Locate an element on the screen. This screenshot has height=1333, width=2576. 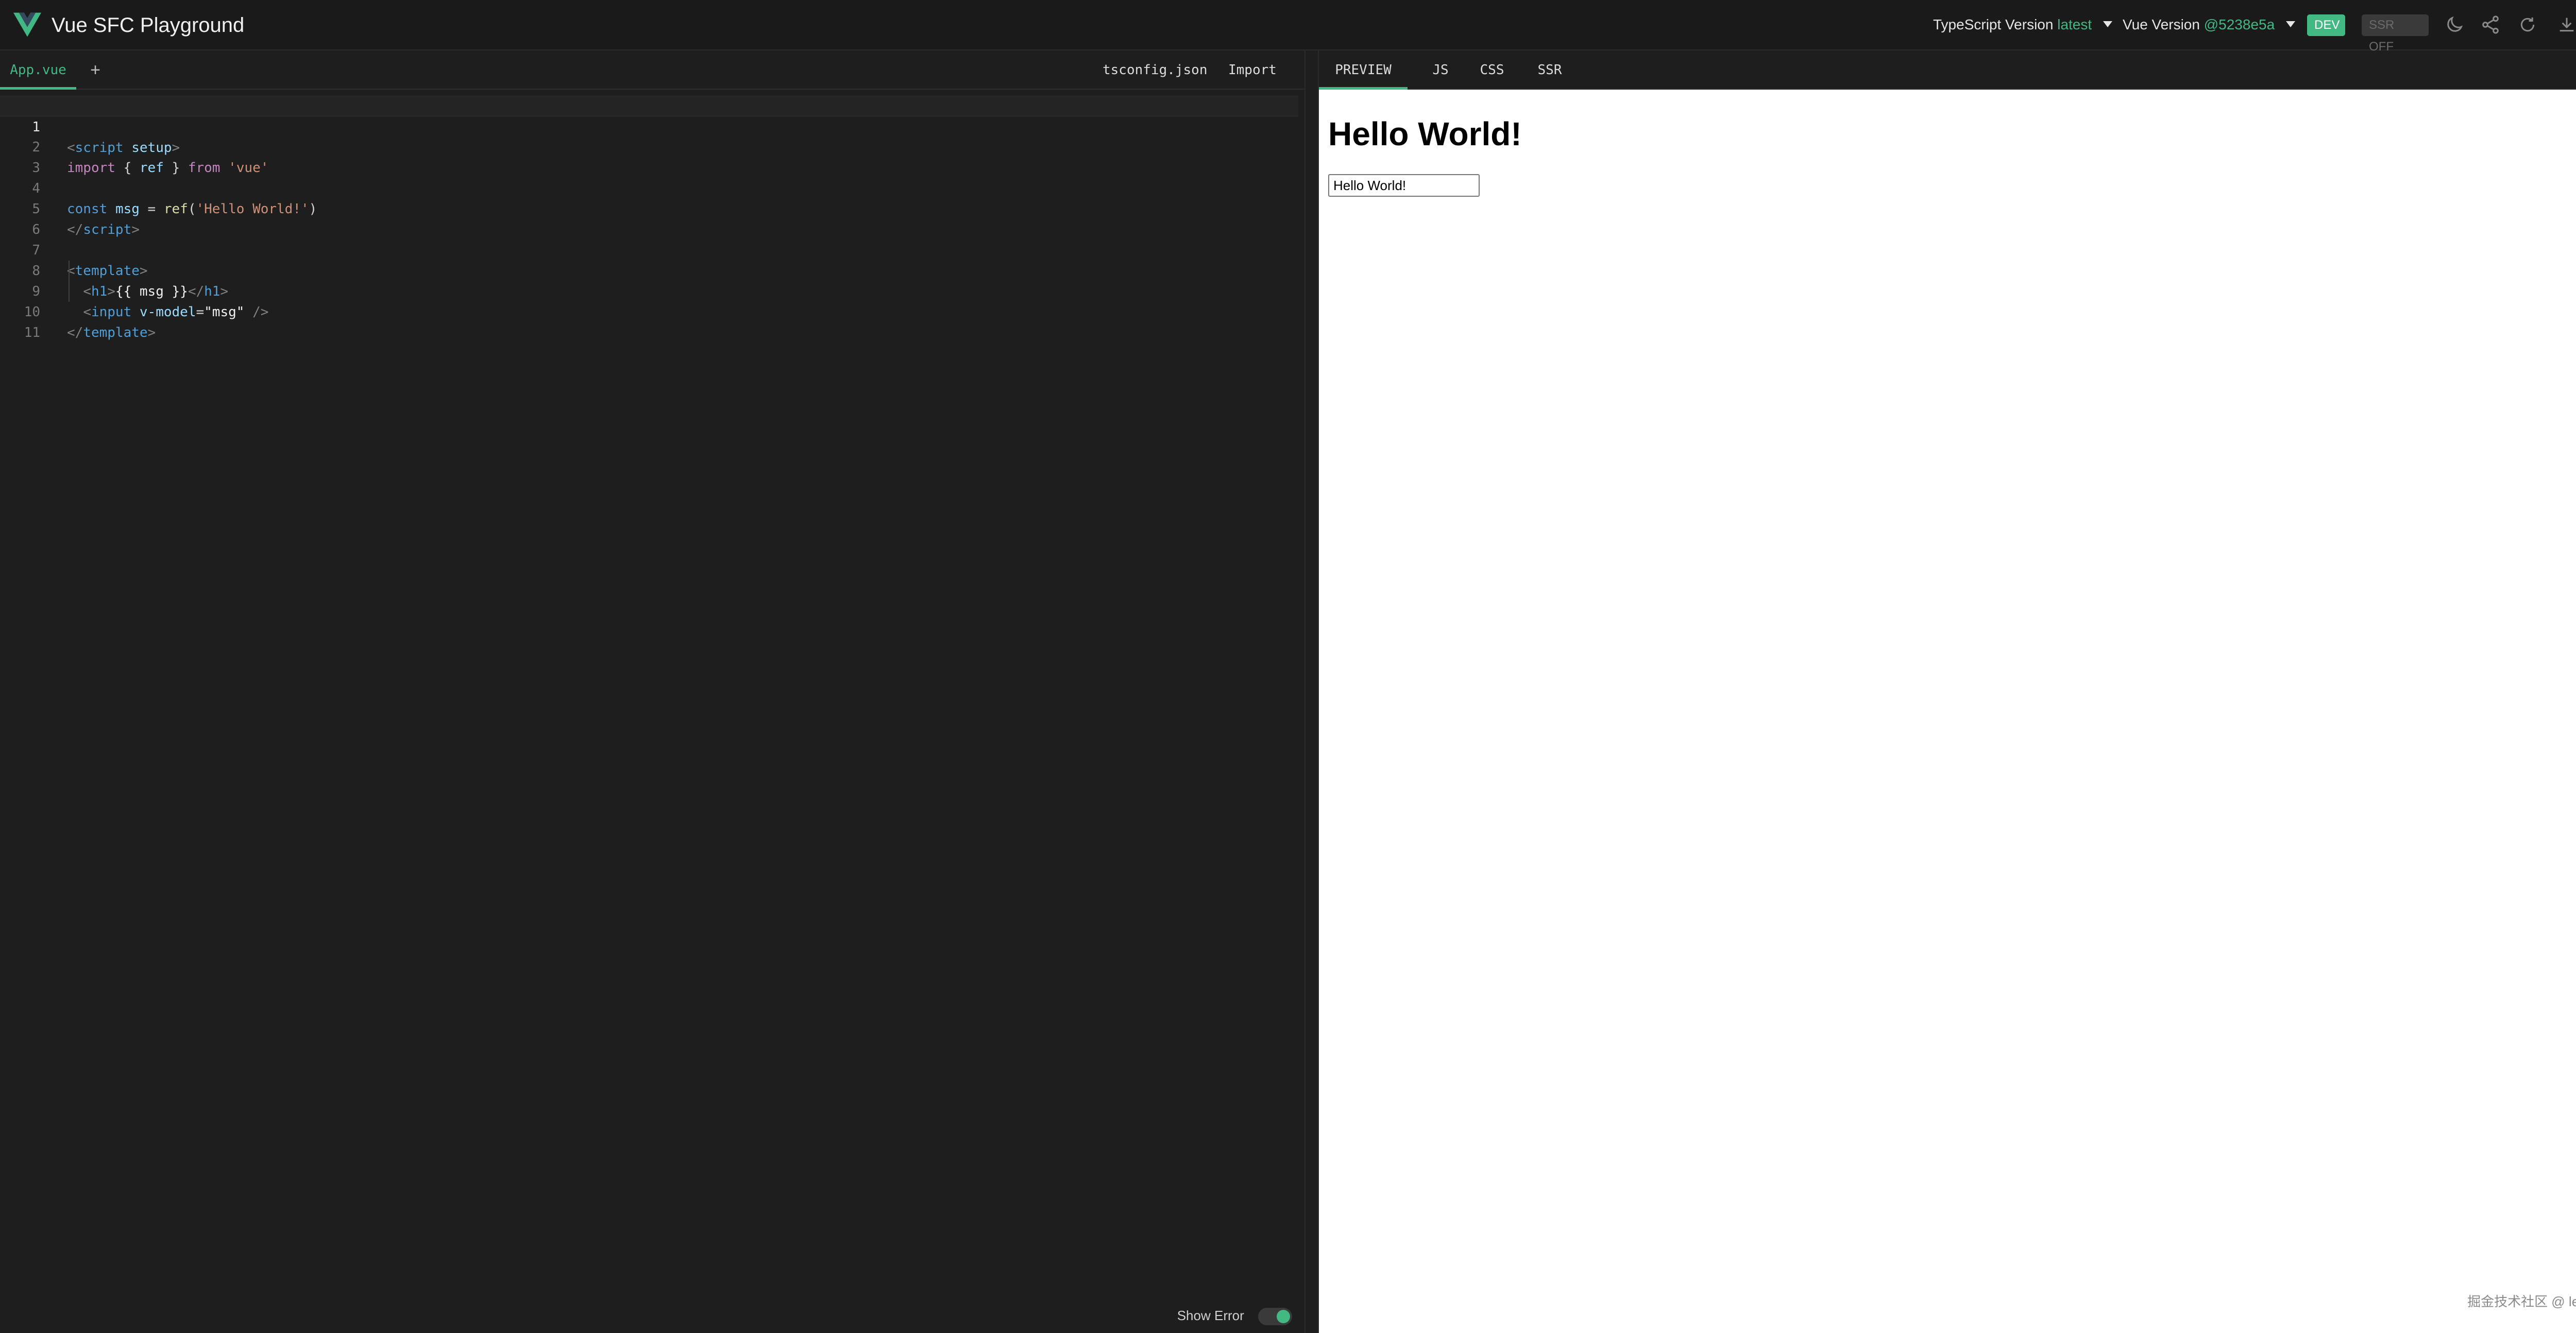
ssr-toggle: SSR OFF is located at coordinates (2395, 34).